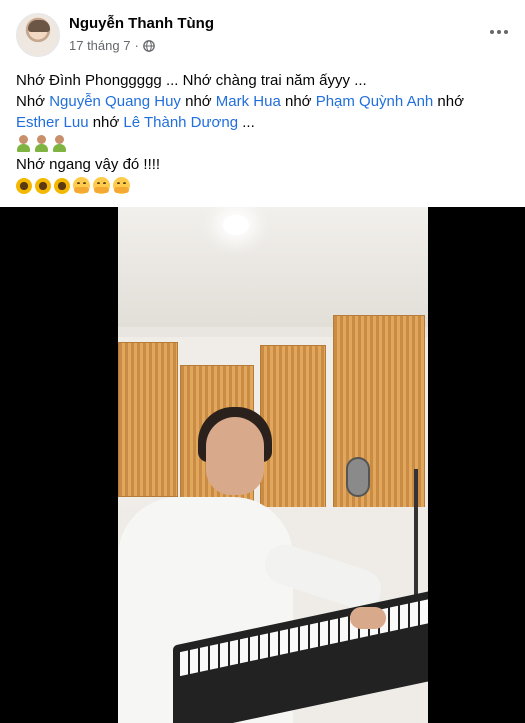 Image resolution: width=525 pixels, height=723 pixels. Describe the element at coordinates (263, 185) in the screenshot. I see `emoji-row-sunflower-hug` at that location.